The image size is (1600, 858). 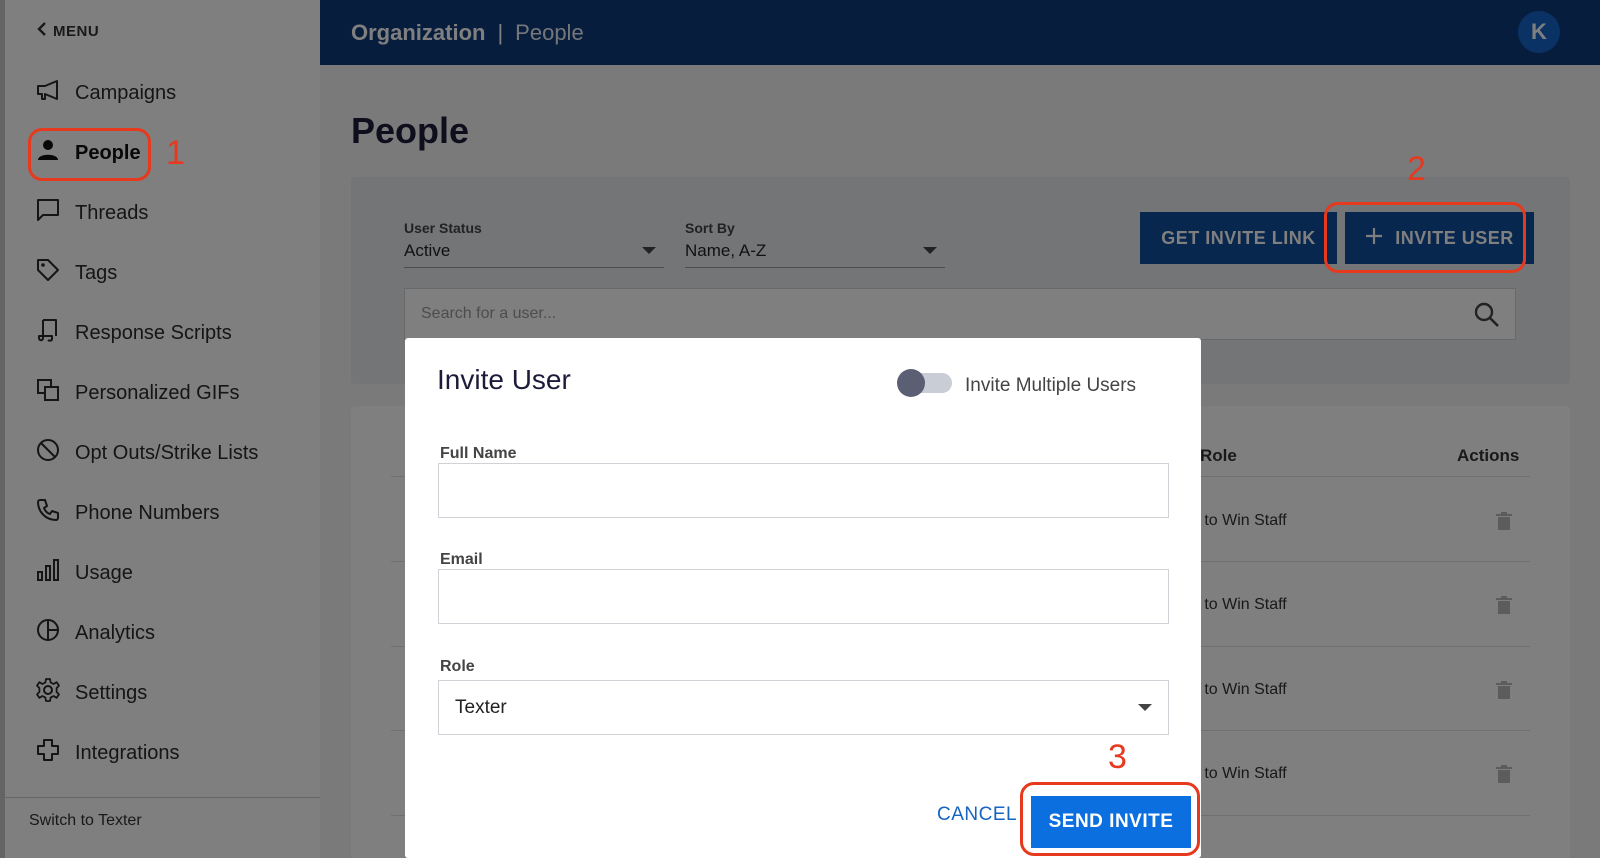 What do you see at coordinates (1051, 385) in the screenshot?
I see `invite-multiple-users-label: Invite Multiple Users` at bounding box center [1051, 385].